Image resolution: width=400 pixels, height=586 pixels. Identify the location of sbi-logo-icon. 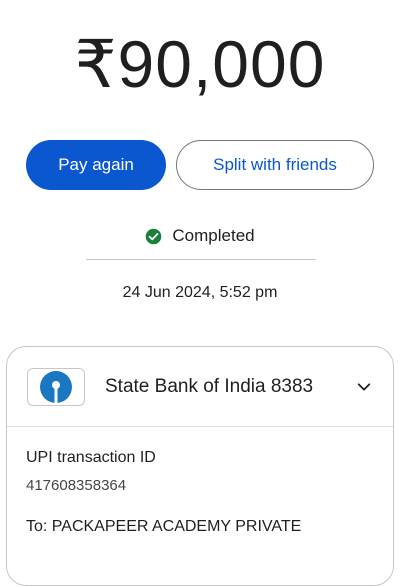
(56, 386).